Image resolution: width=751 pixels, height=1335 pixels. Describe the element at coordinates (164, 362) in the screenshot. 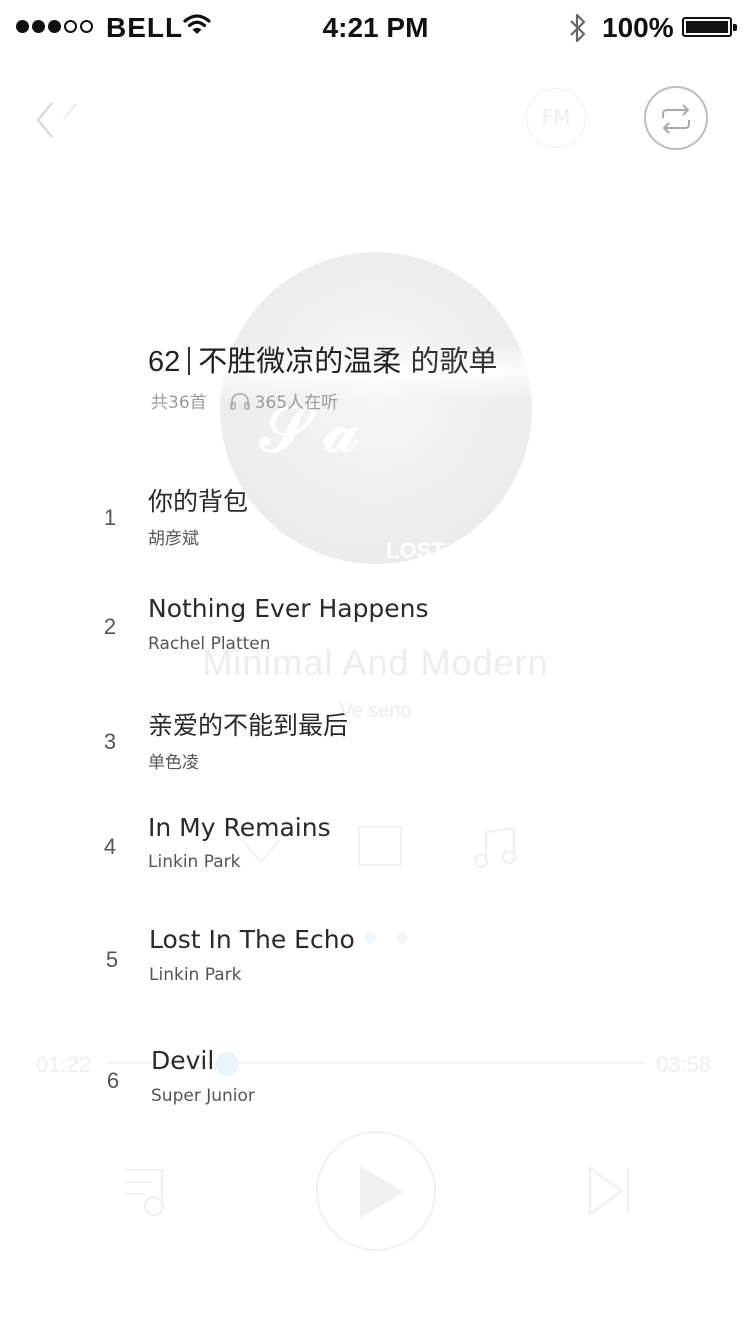

I see `playlist-number: 62` at that location.